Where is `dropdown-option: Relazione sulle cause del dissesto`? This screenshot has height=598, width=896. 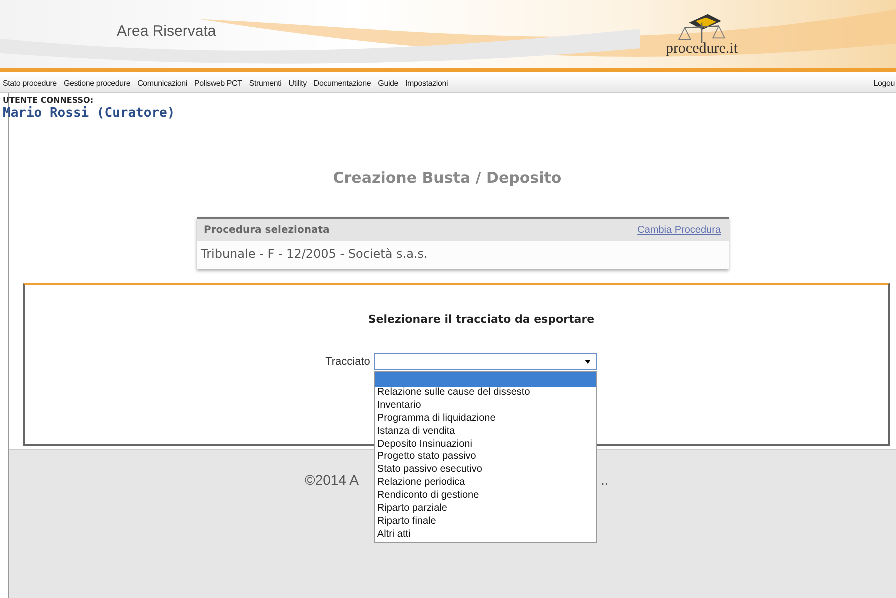 dropdown-option: Relazione sulle cause del dissesto is located at coordinates (485, 393).